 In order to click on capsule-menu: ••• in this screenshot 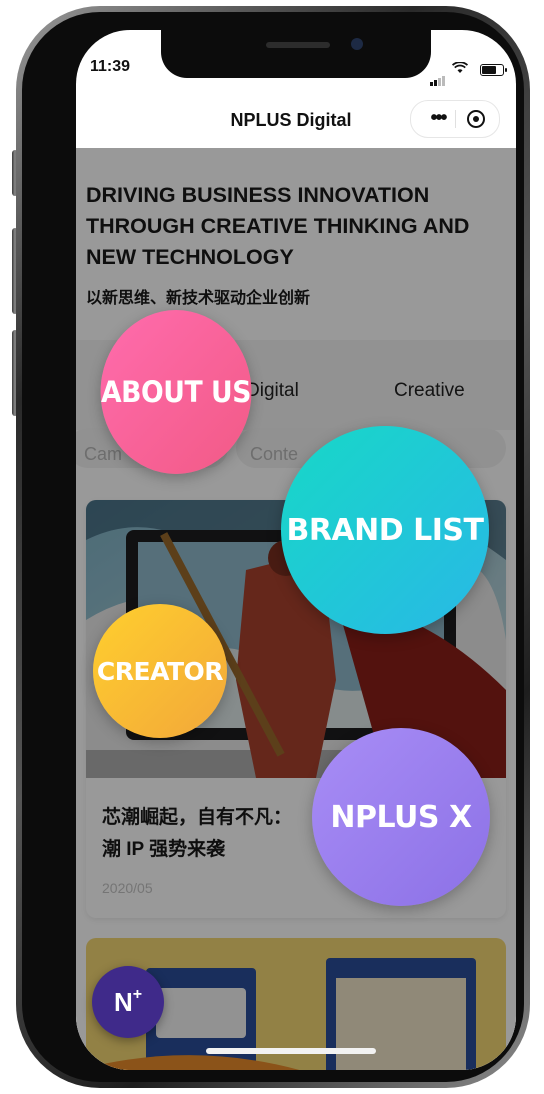, I will do `click(455, 119)`.